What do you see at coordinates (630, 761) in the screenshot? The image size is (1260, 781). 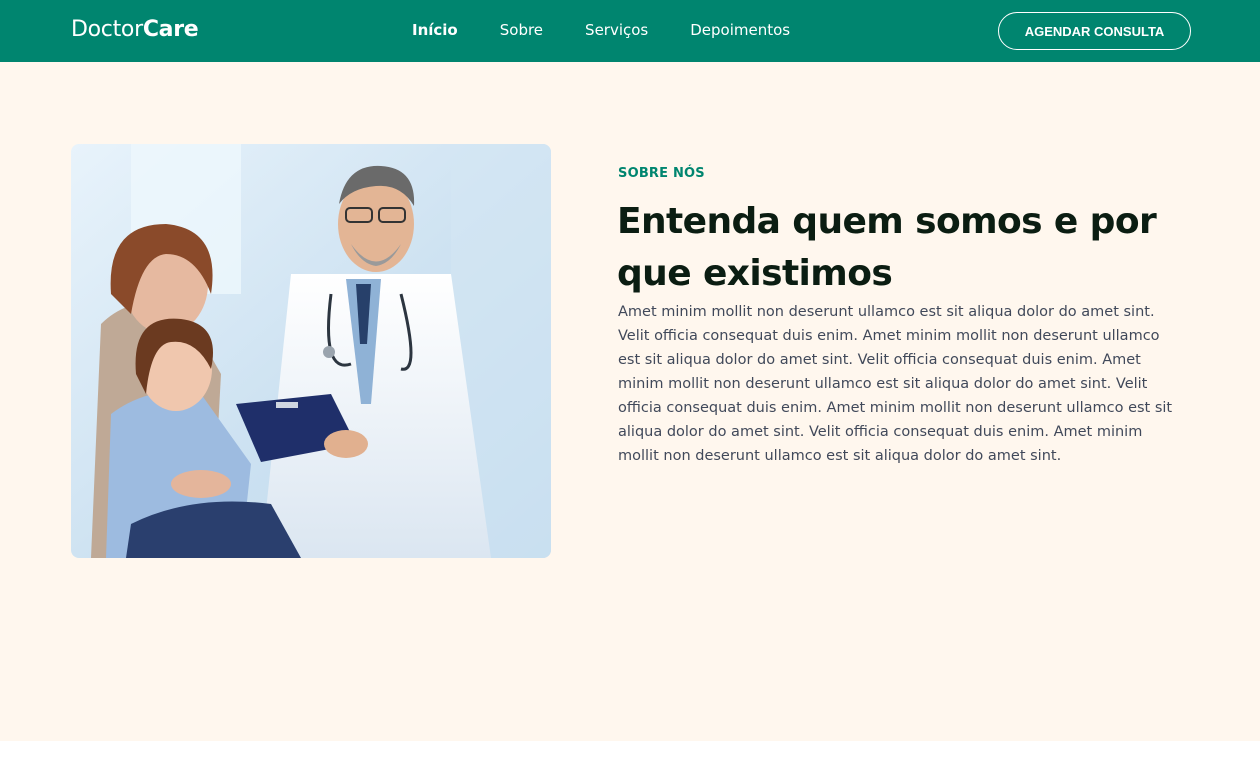 I see `page-bottom` at bounding box center [630, 761].